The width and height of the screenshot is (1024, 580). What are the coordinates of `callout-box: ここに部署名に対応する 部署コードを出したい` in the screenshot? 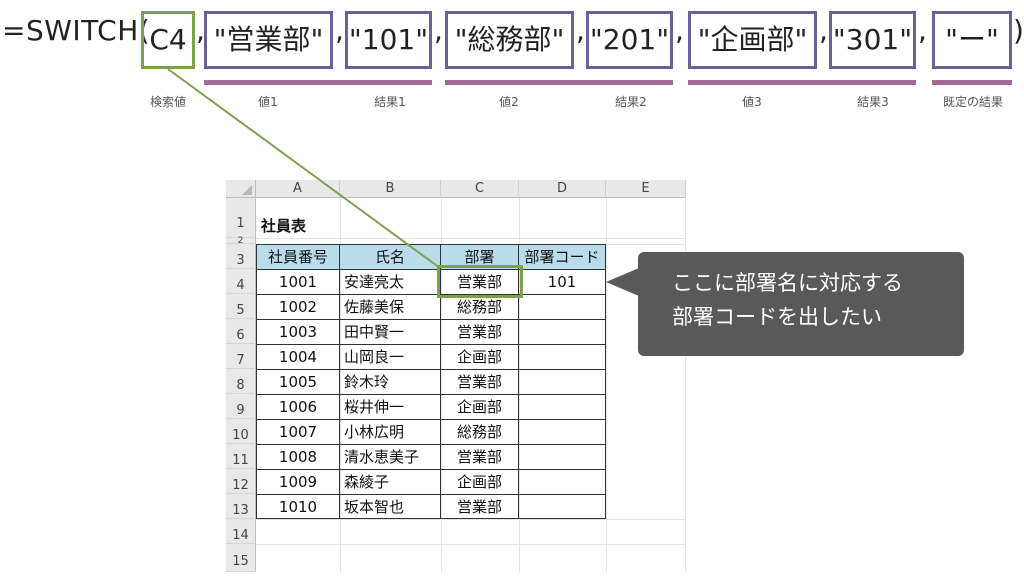 It's located at (801, 304).